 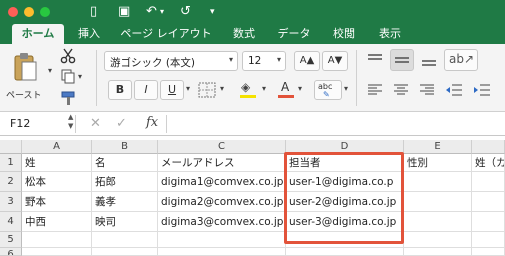 I want to click on row-header: 6, so click(x=11, y=252).